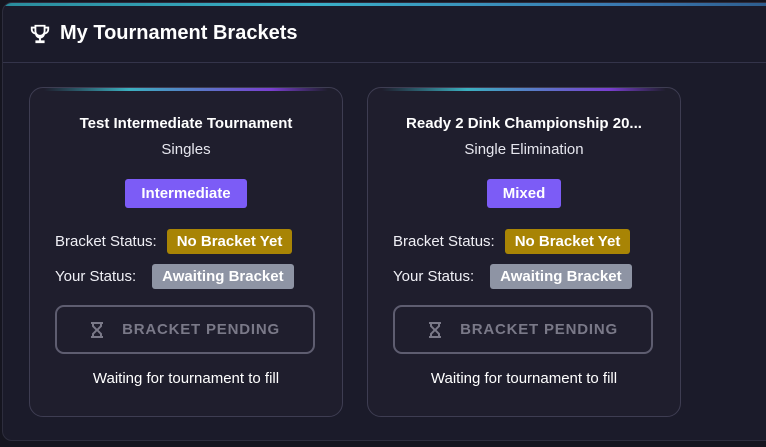 Image resolution: width=766 pixels, height=447 pixels. Describe the element at coordinates (186, 149) in the screenshot. I see `tournament-format: Singles` at that location.